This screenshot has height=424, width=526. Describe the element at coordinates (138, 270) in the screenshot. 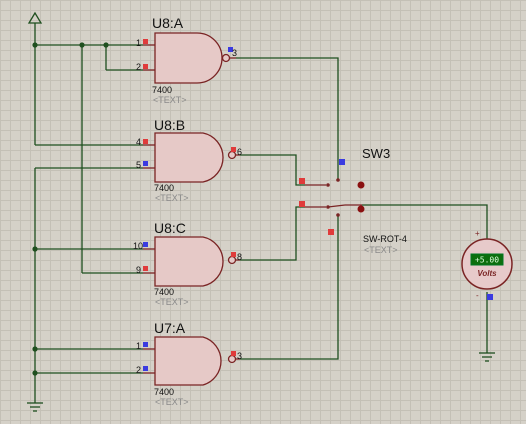

I see `pin-number: 9` at that location.